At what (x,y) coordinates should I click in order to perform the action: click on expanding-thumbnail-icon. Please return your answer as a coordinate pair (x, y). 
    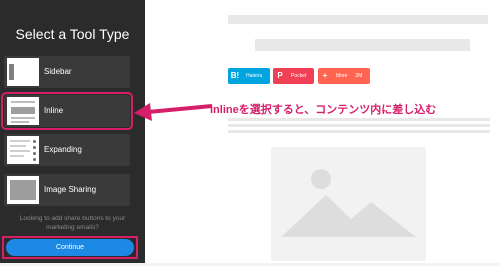
    Looking at the image, I should click on (23, 150).